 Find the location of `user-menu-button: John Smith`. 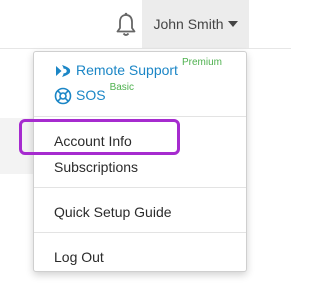

user-menu-button: John Smith is located at coordinates (195, 24).